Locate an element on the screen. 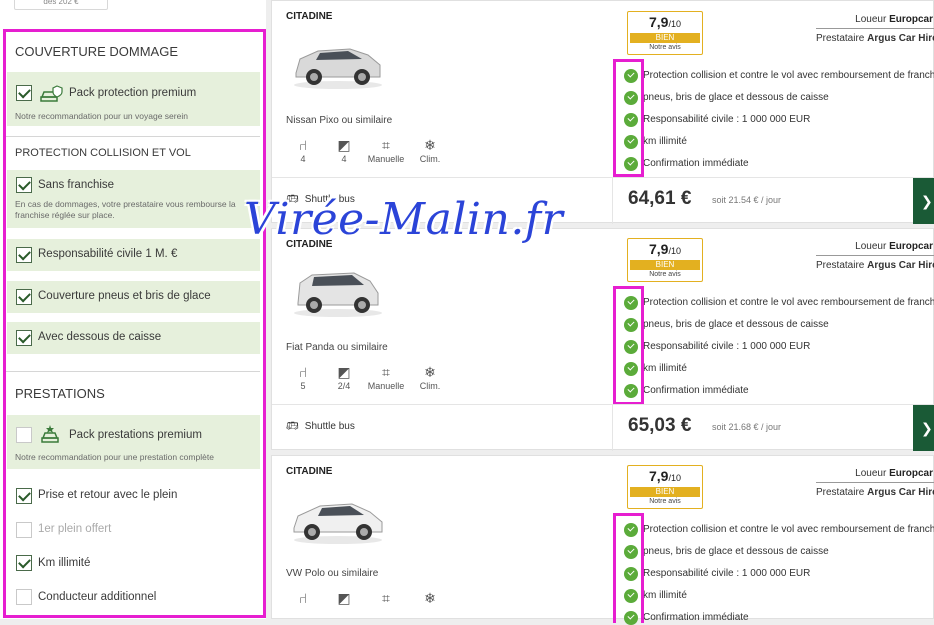 This screenshot has height=625, width=934. price: 64,61 € is located at coordinates (660, 198).